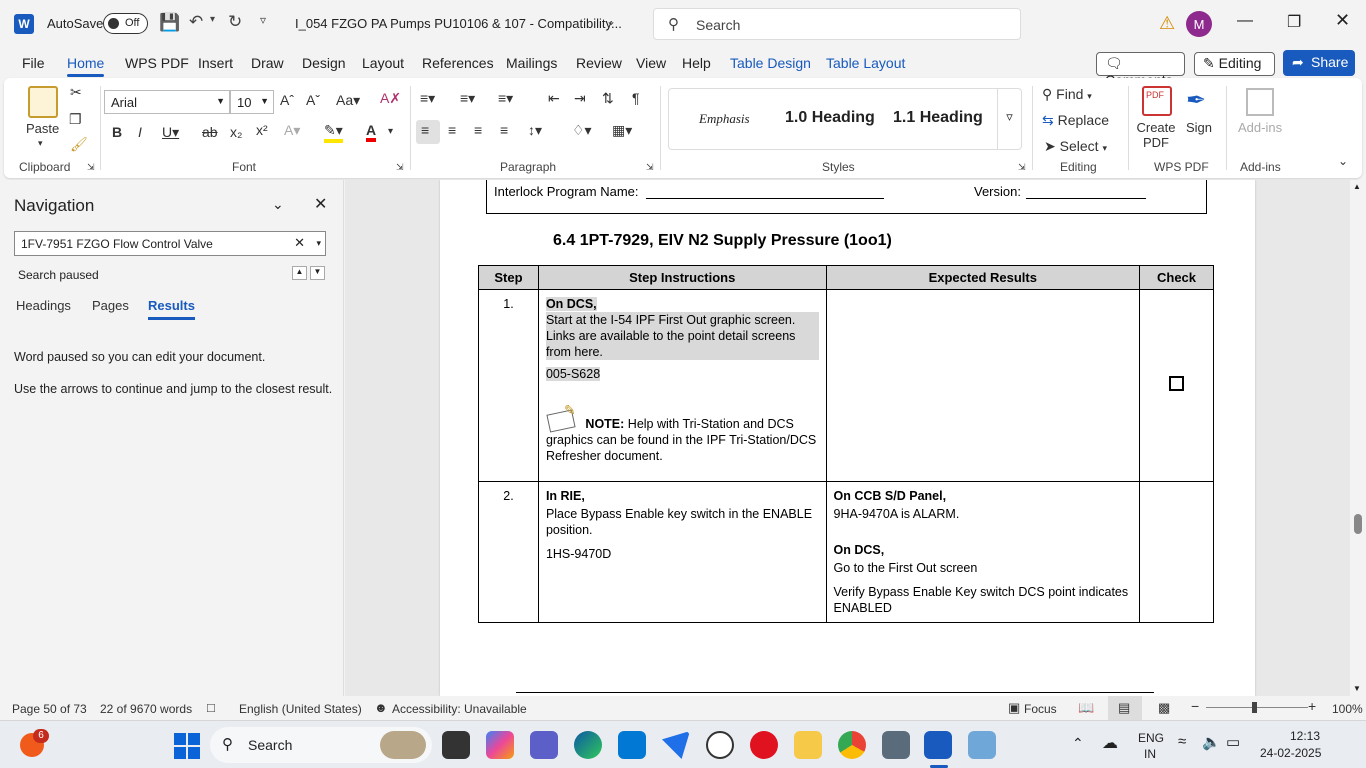 This screenshot has width=1366, height=768. What do you see at coordinates (171, 309) in the screenshot?
I see `tab-results: Results` at bounding box center [171, 309].